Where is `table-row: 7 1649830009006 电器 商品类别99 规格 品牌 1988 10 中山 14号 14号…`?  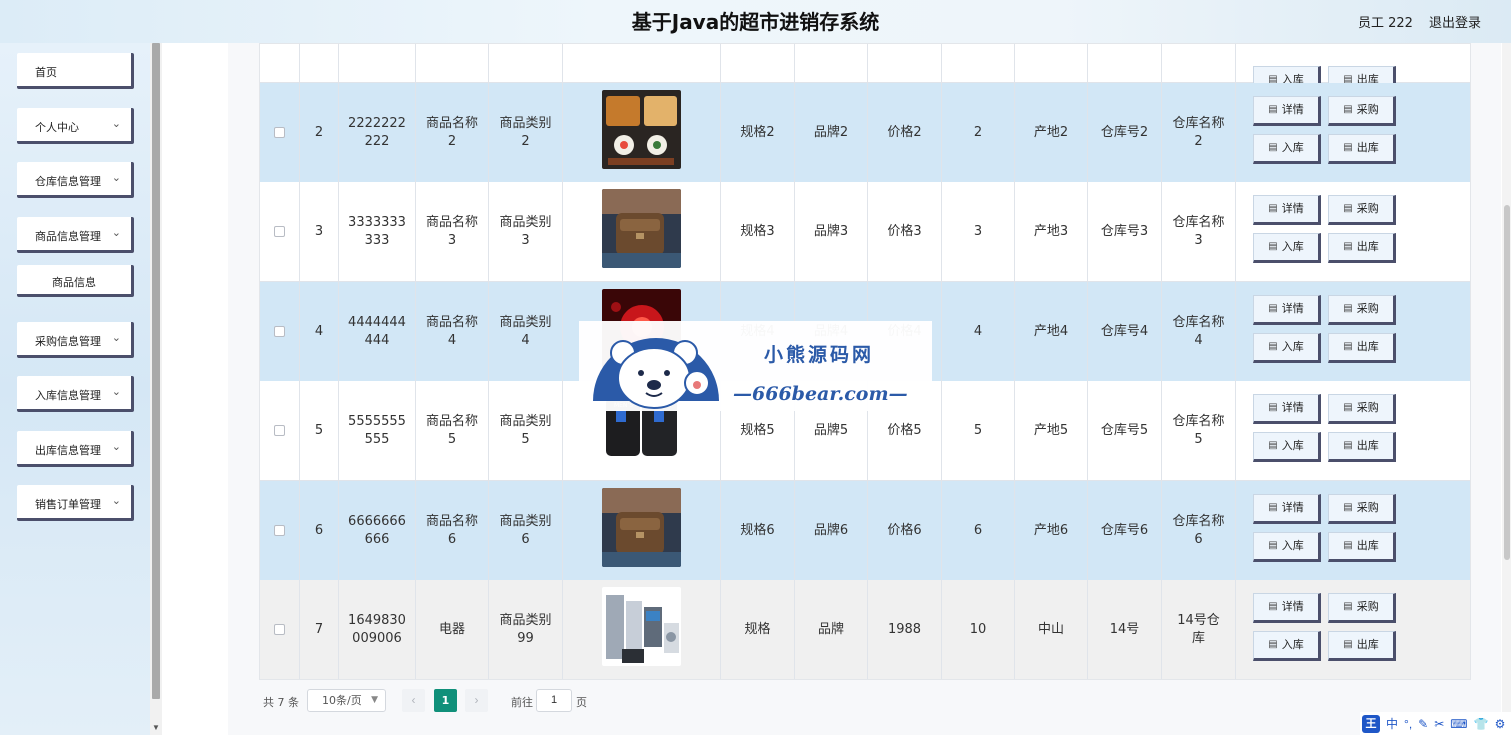 table-row: 7 1649830009006 电器 商品类别99 规格 品牌 1988 10 中山 14号 14号… is located at coordinates (865, 629).